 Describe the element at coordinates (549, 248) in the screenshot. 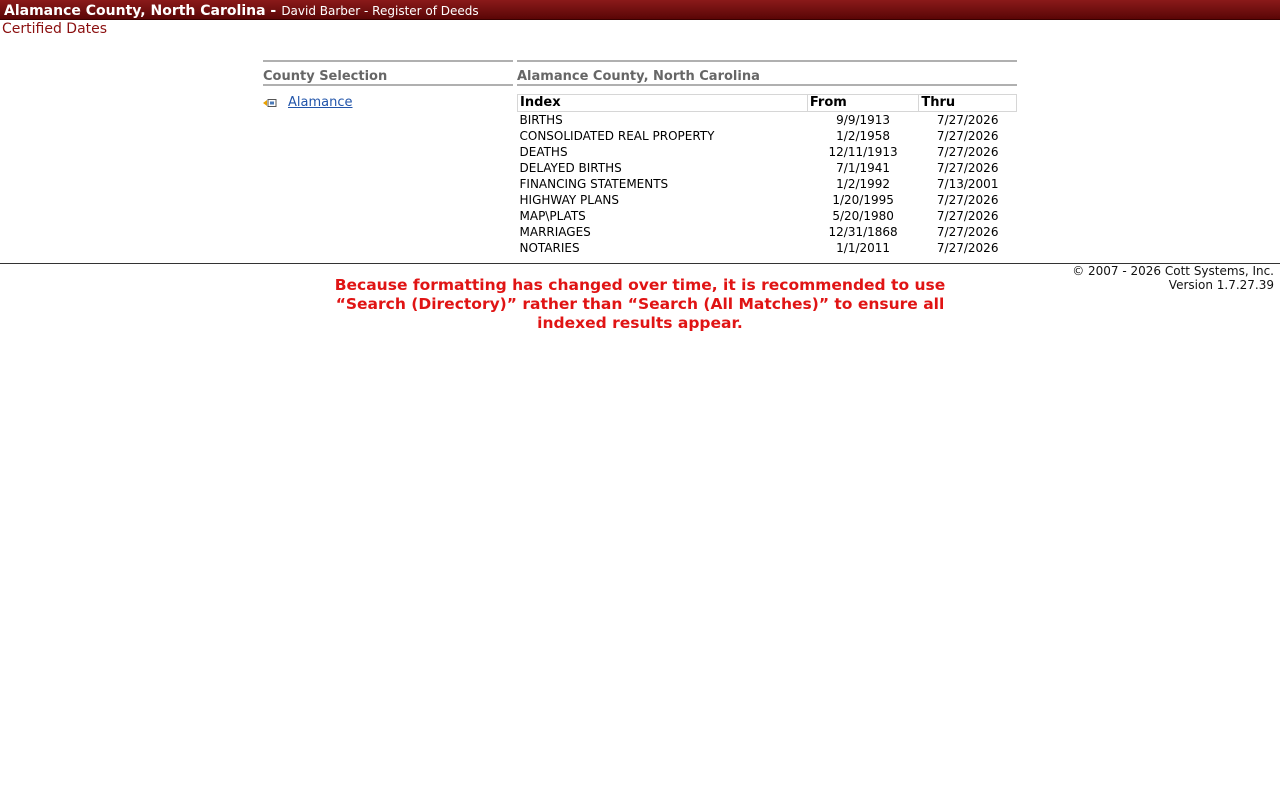

I see `index-name: NOTARIES` at that location.